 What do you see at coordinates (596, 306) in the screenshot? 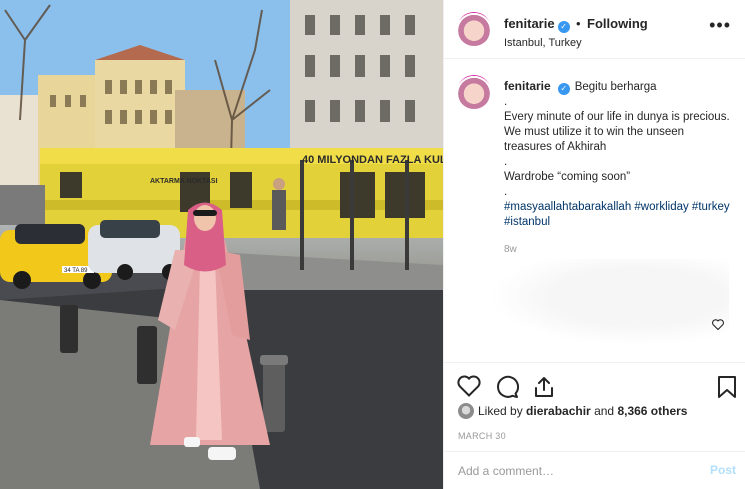
I see `faded-background` at bounding box center [596, 306].